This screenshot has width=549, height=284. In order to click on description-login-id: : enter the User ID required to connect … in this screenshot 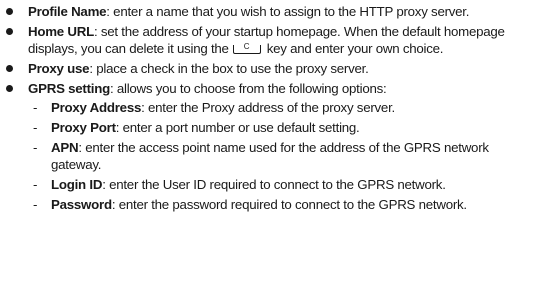, I will do `click(274, 184)`.